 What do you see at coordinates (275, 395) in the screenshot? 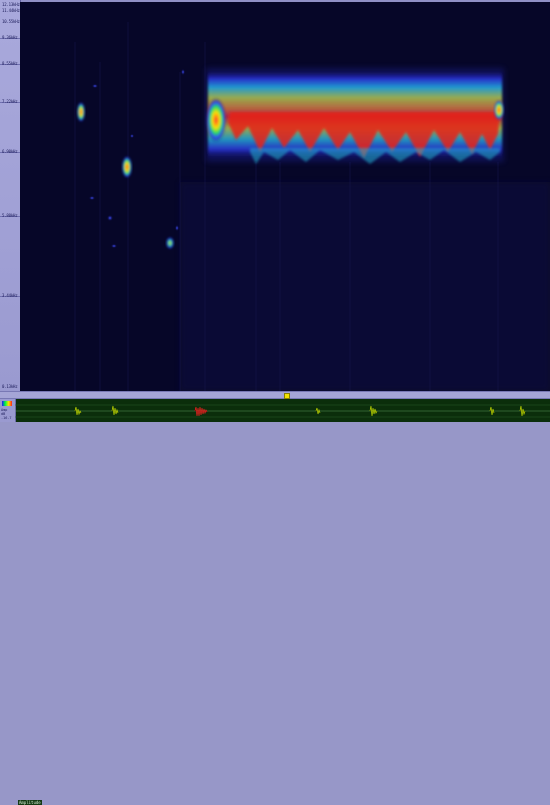
I see `horizontal-scrollbar` at bounding box center [275, 395].